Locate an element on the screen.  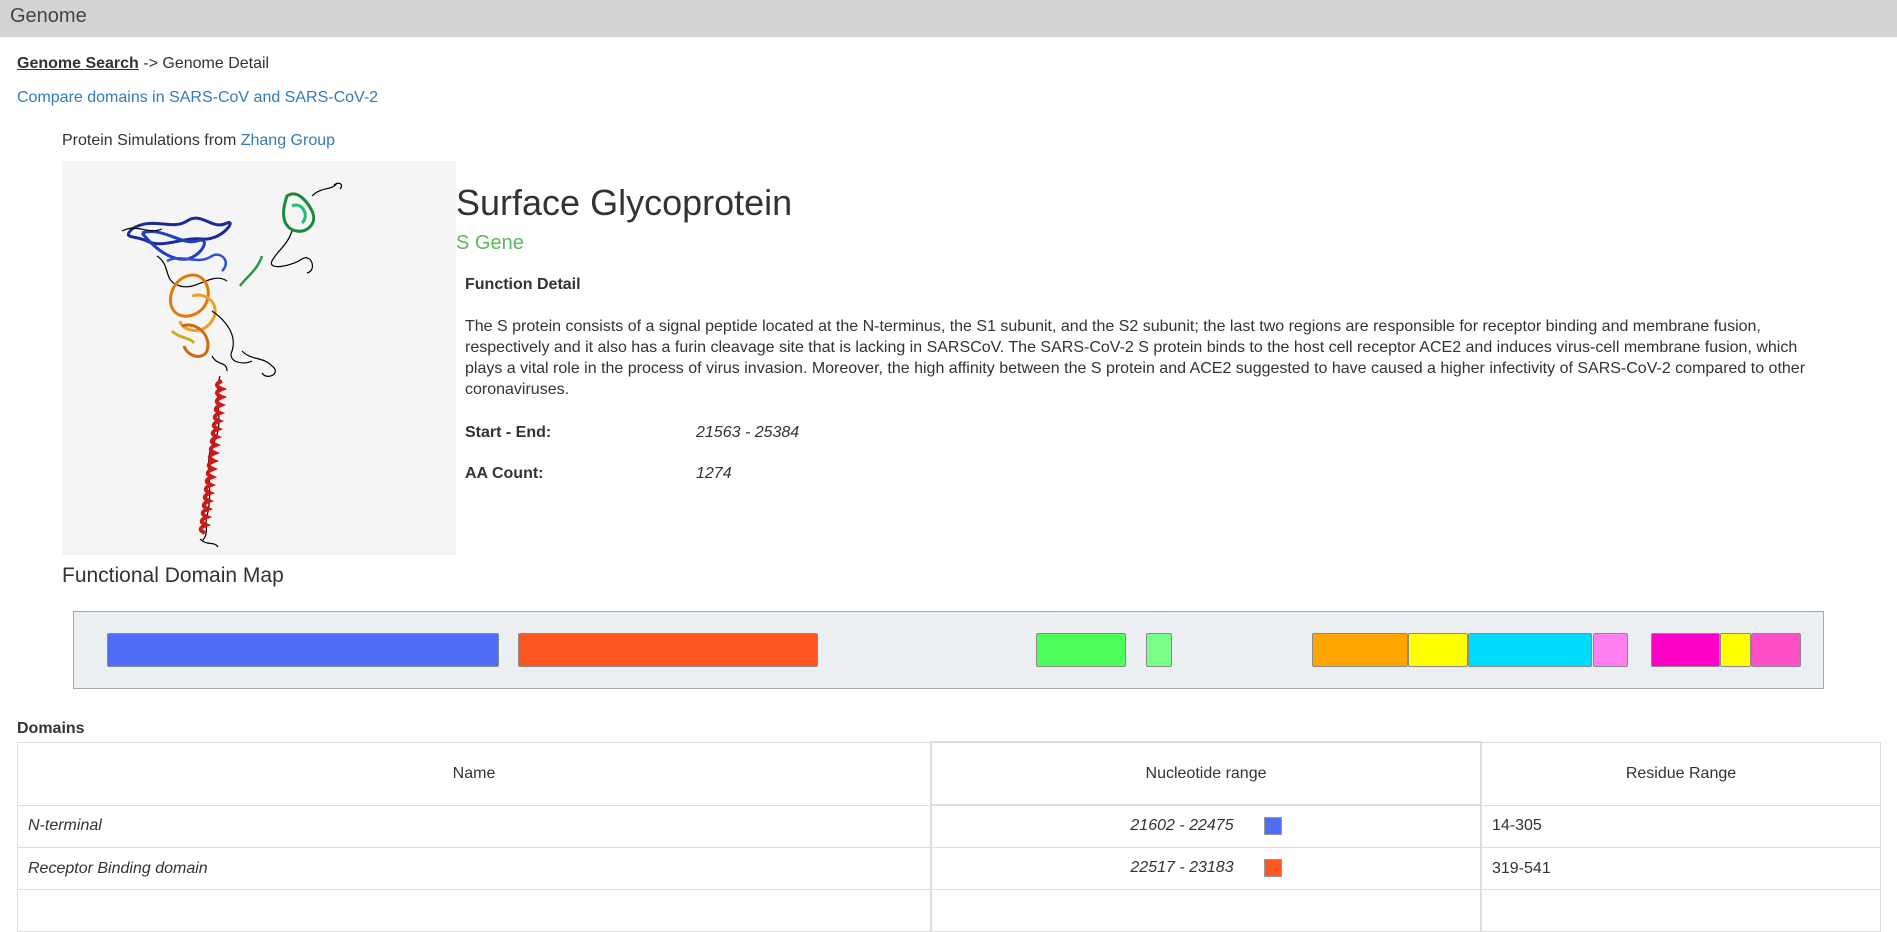
start-end-label: Start - End: is located at coordinates (508, 432).